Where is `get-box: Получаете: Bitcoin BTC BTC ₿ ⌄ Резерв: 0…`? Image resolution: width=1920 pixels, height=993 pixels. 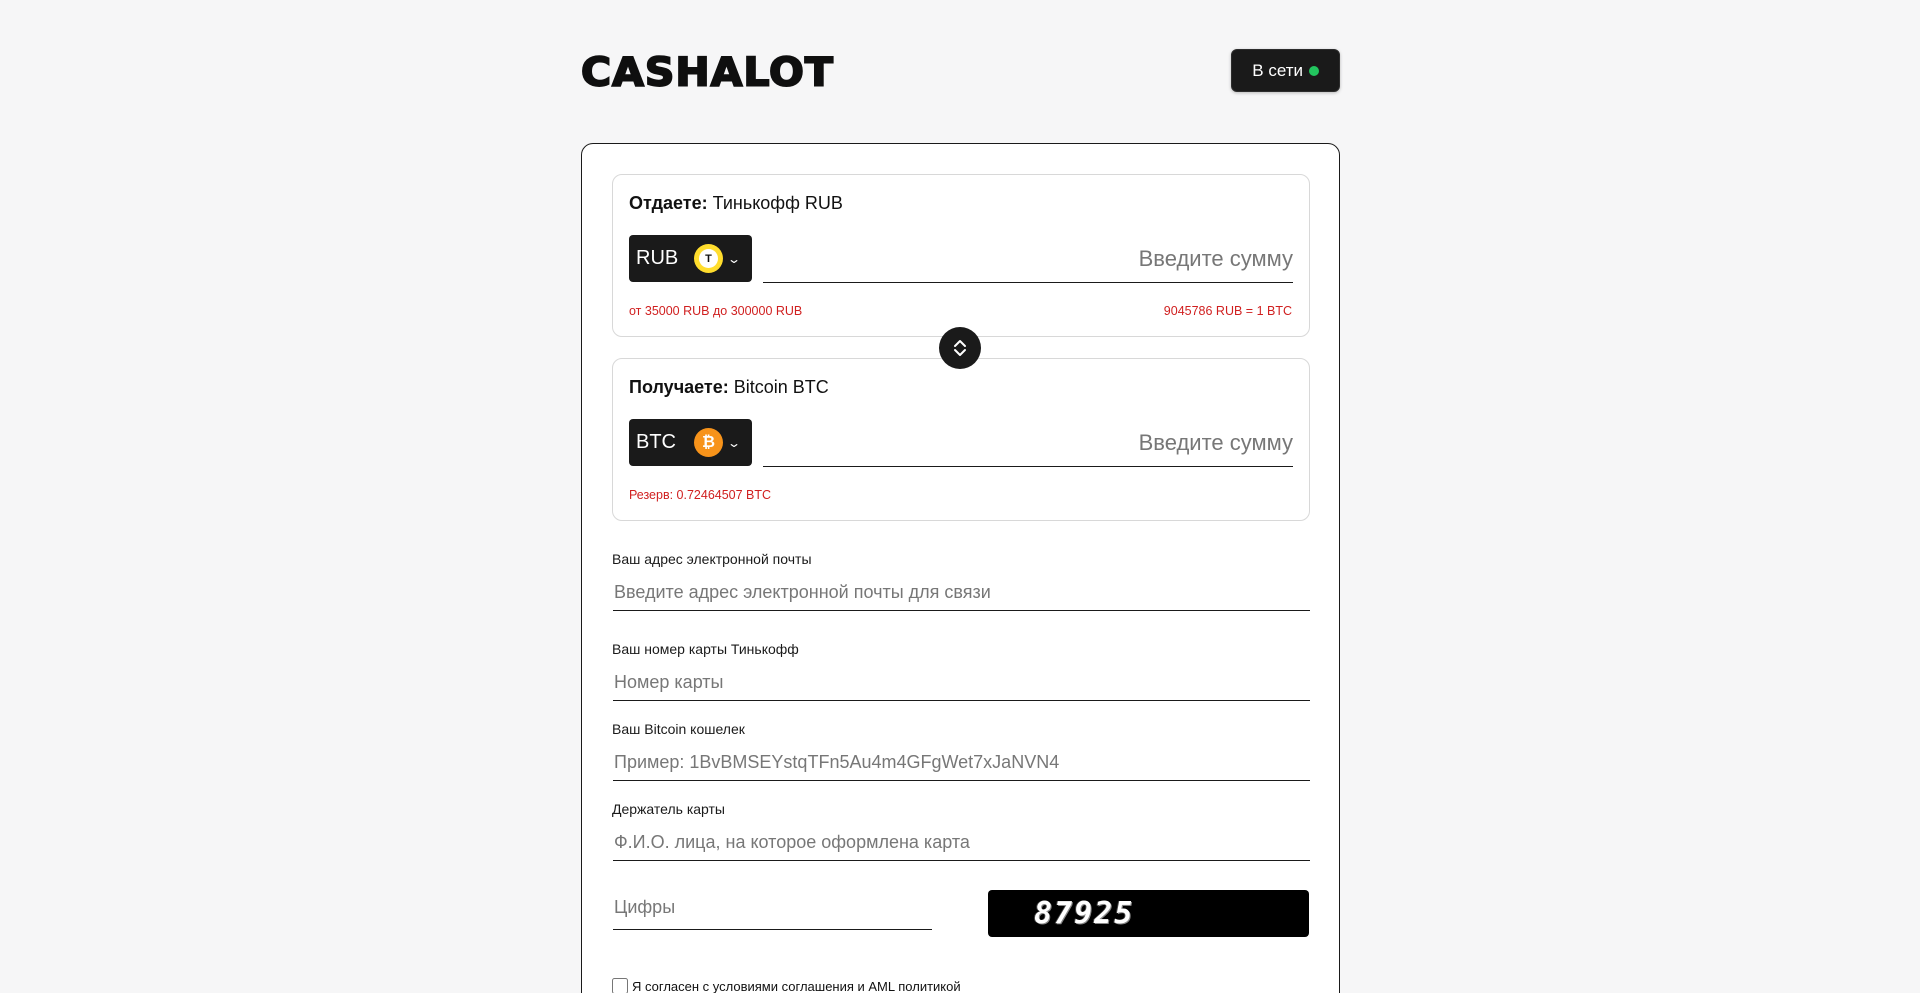 get-box: Получаете: Bitcoin BTC BTC ₿ ⌄ Резерв: 0… is located at coordinates (961, 439).